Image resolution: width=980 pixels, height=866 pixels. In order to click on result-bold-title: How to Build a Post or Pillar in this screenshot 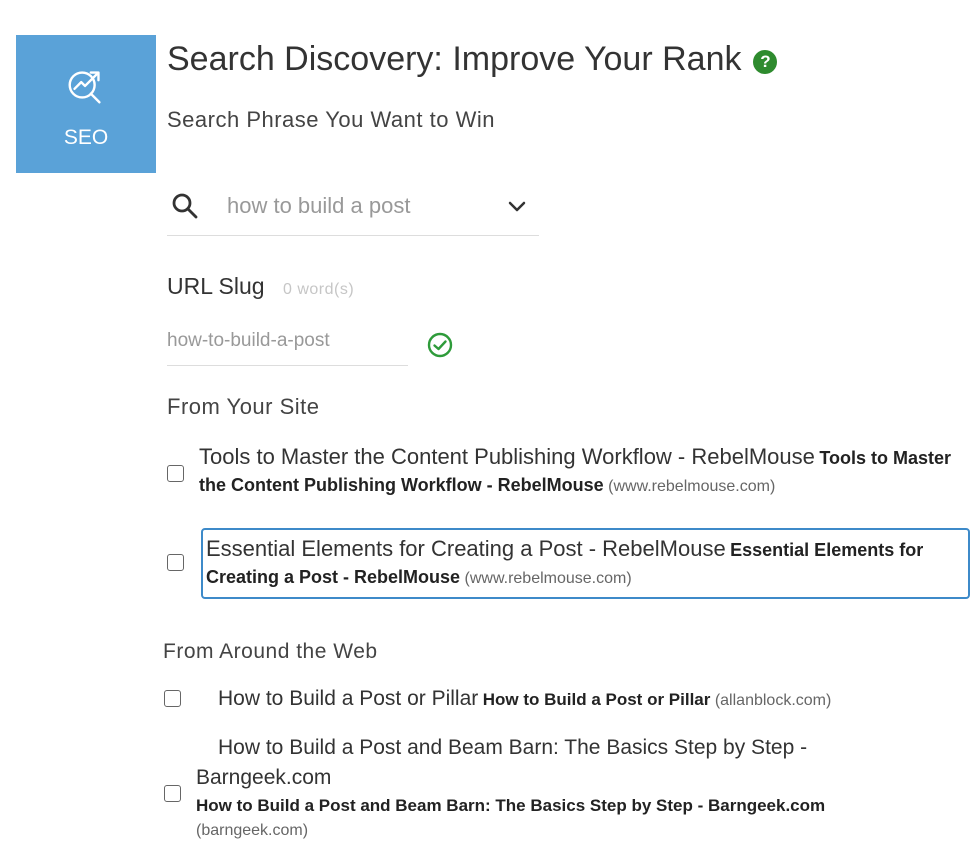, I will do `click(596, 699)`.